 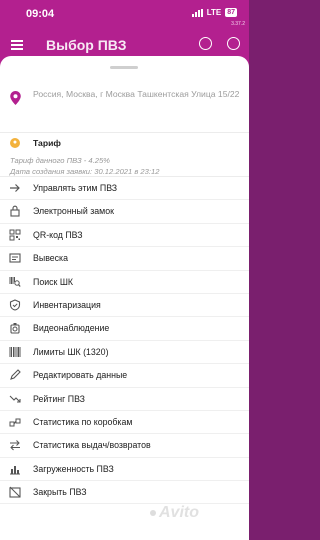 I want to click on menu-item-label: Загруженность ПВЗ, so click(x=73, y=468).